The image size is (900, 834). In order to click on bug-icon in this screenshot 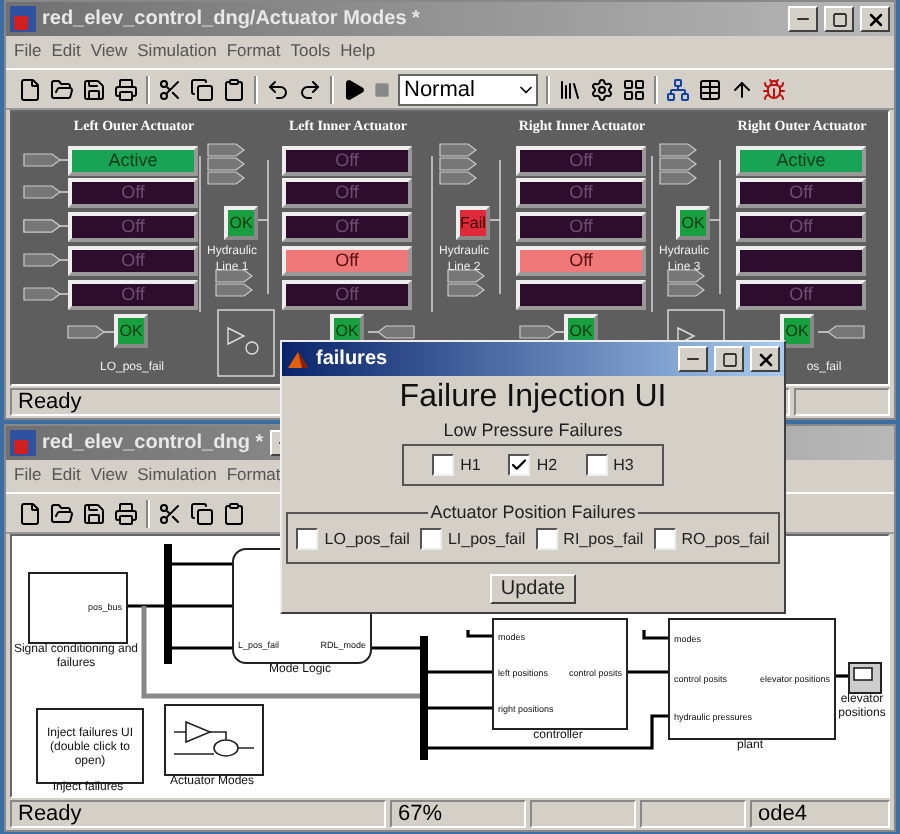, I will do `click(774, 89)`.